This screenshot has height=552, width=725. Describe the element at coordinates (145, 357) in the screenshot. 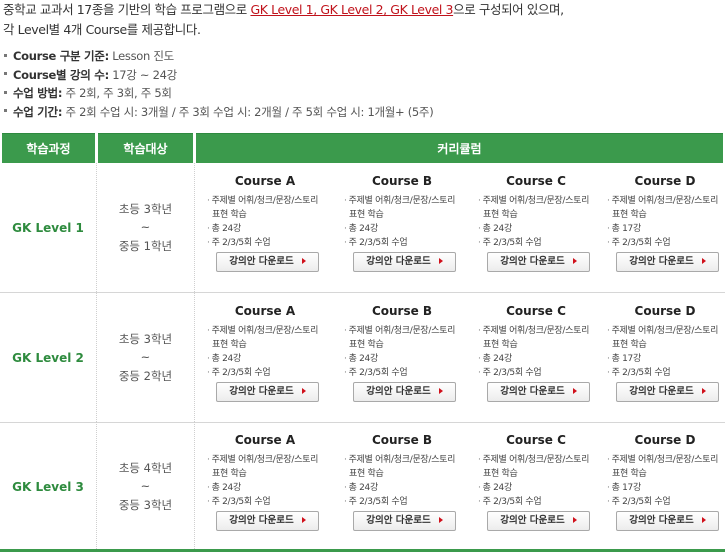

I see `target-tilde: ~` at that location.